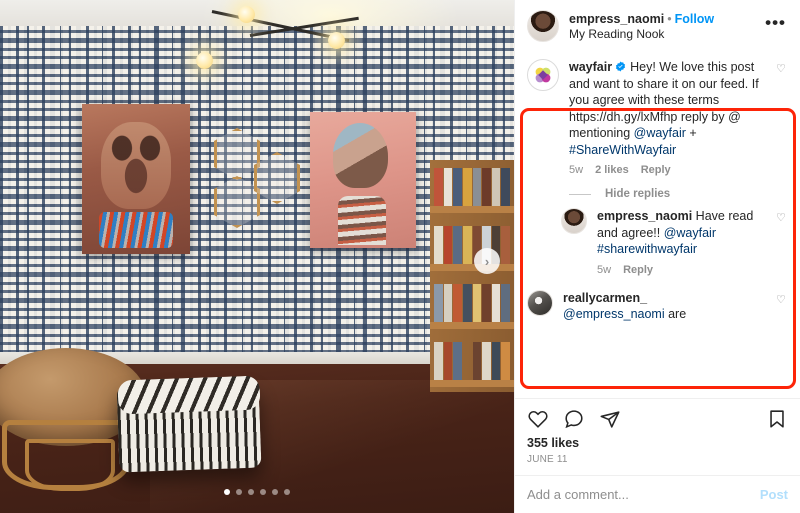 The image size is (800, 513). Describe the element at coordinates (620, 66) in the screenshot. I see `verified-badge-icon` at that location.